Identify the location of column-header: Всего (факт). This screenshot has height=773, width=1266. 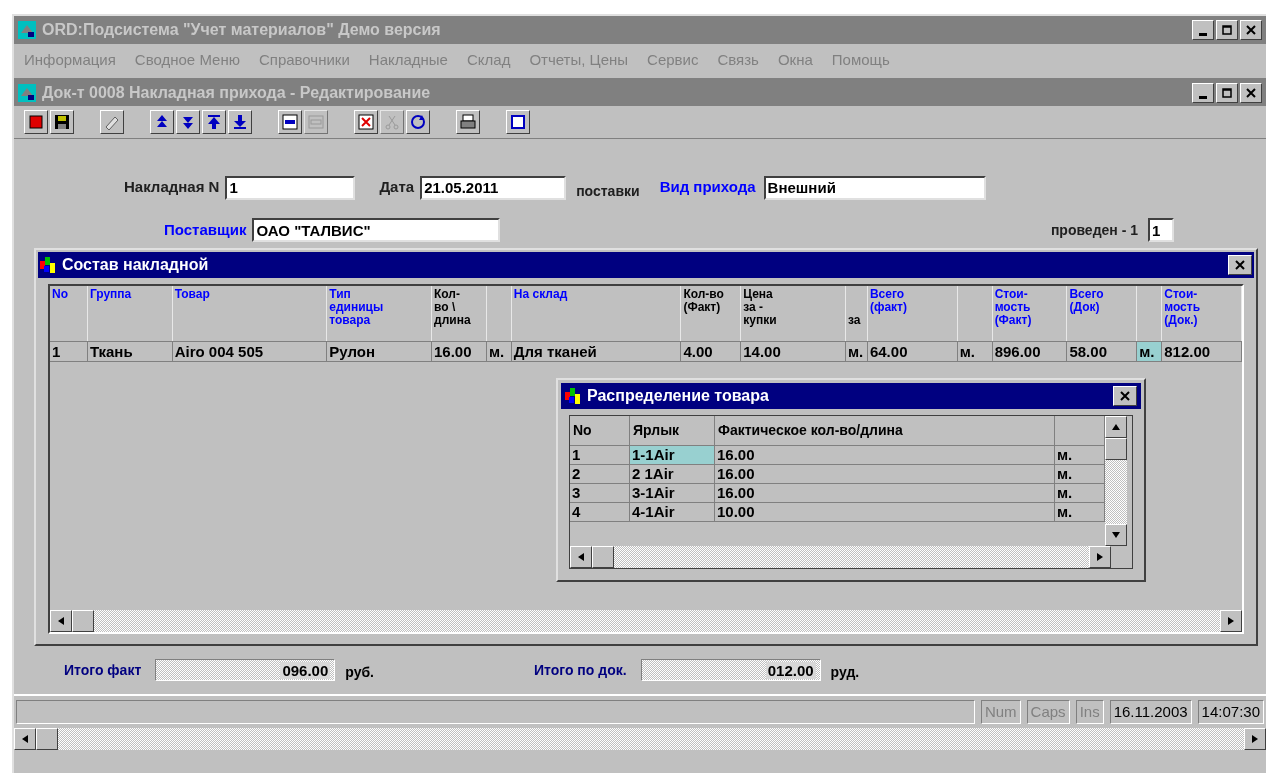
(912, 301).